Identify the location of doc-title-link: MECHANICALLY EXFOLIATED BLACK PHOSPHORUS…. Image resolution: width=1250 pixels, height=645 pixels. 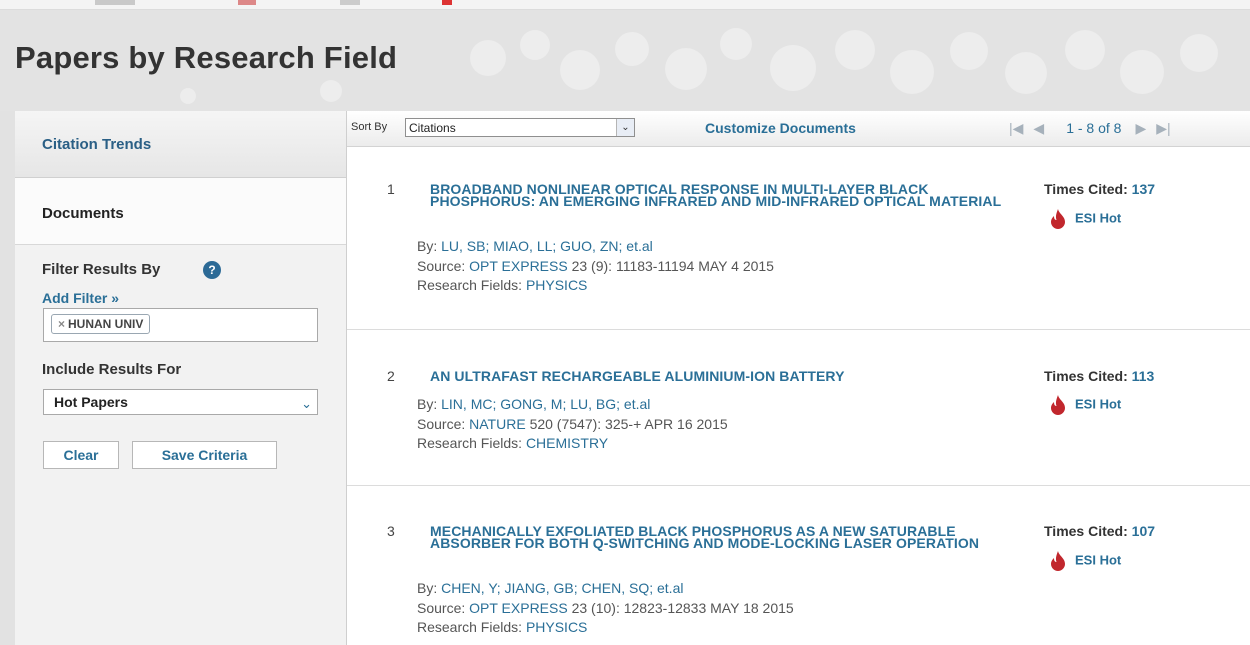
(720, 537).